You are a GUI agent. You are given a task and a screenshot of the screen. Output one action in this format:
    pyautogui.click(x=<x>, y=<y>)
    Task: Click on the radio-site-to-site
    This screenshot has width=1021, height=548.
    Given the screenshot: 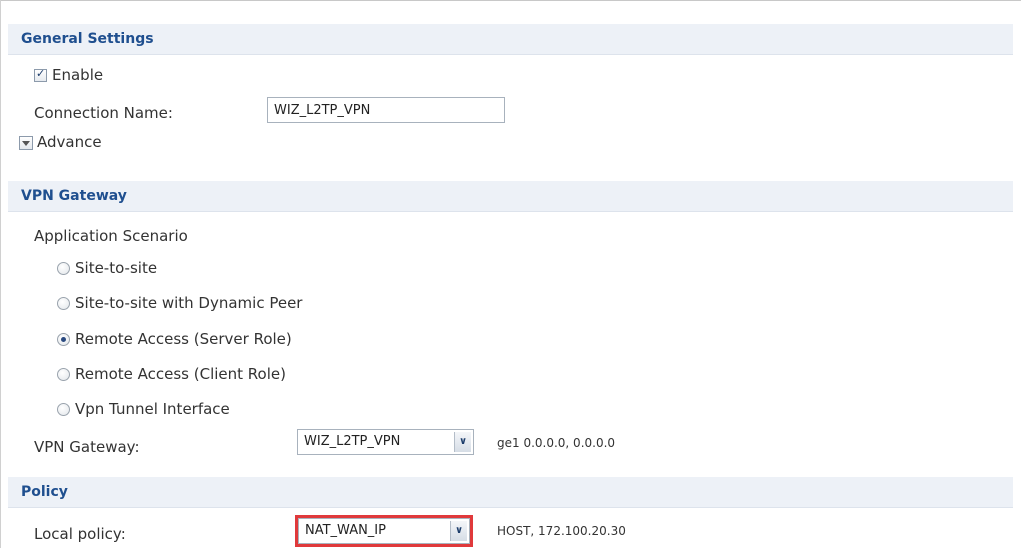 What is the action you would take?
    pyautogui.click(x=63, y=268)
    